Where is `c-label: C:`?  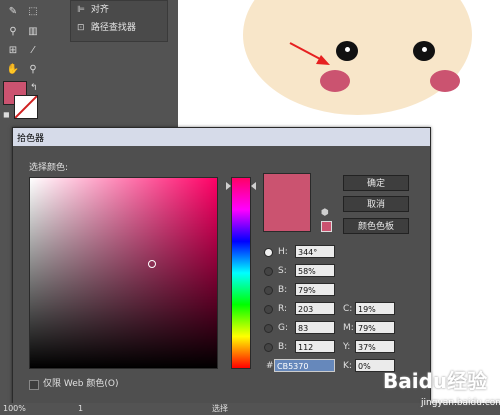
c-label: C: is located at coordinates (348, 309).